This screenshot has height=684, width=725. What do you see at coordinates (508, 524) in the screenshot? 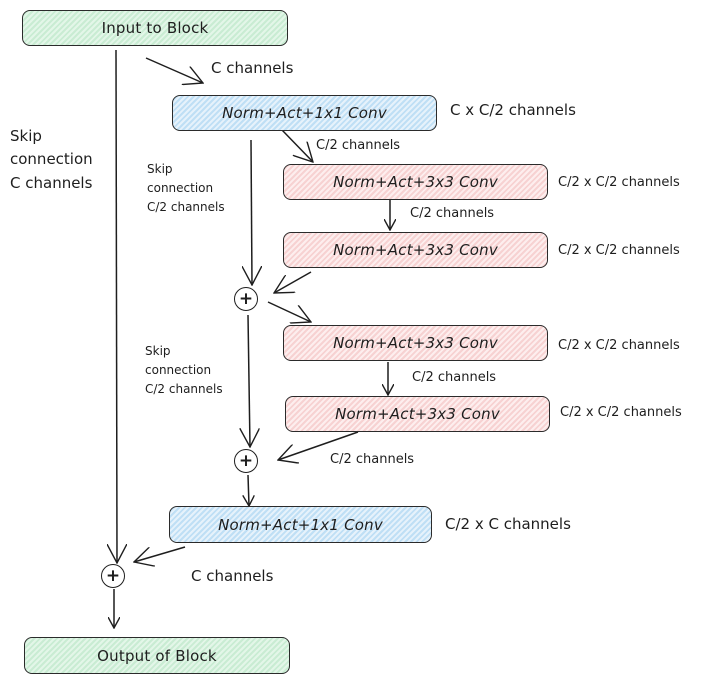
I see `conv1x1-out-dims-label: C/2 x C channels` at bounding box center [508, 524].